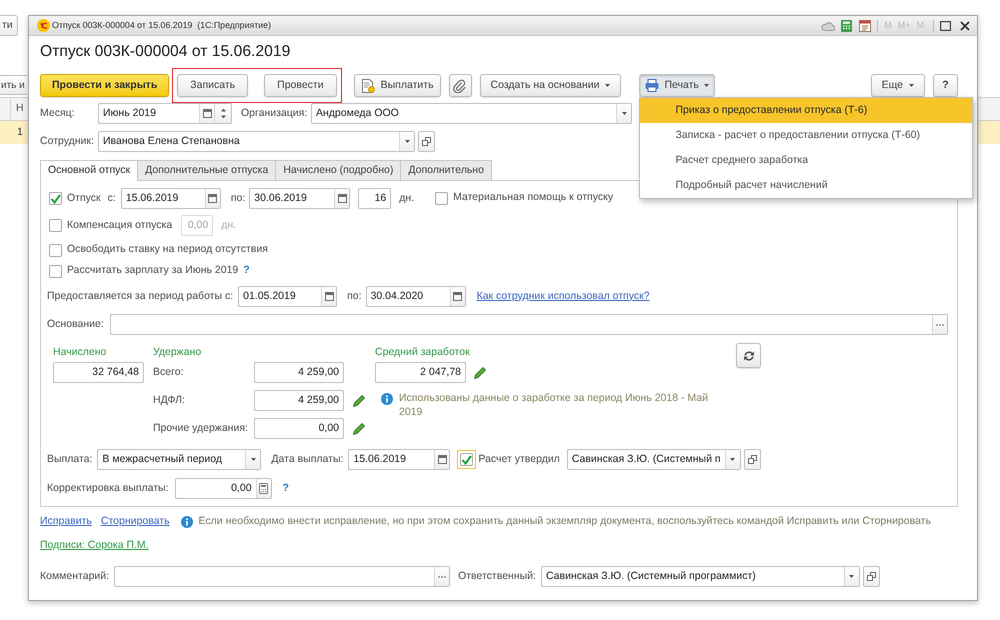  I want to click on help-button: ?, so click(945, 85).